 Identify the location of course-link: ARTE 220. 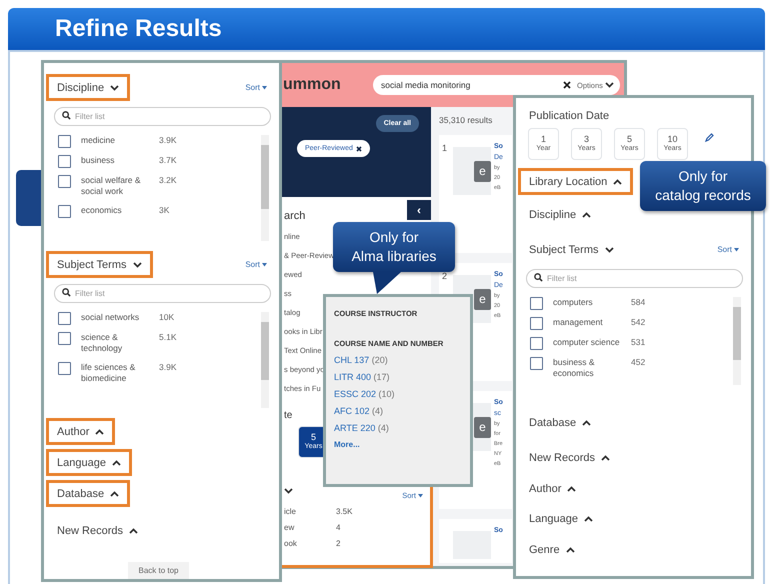
(355, 428).